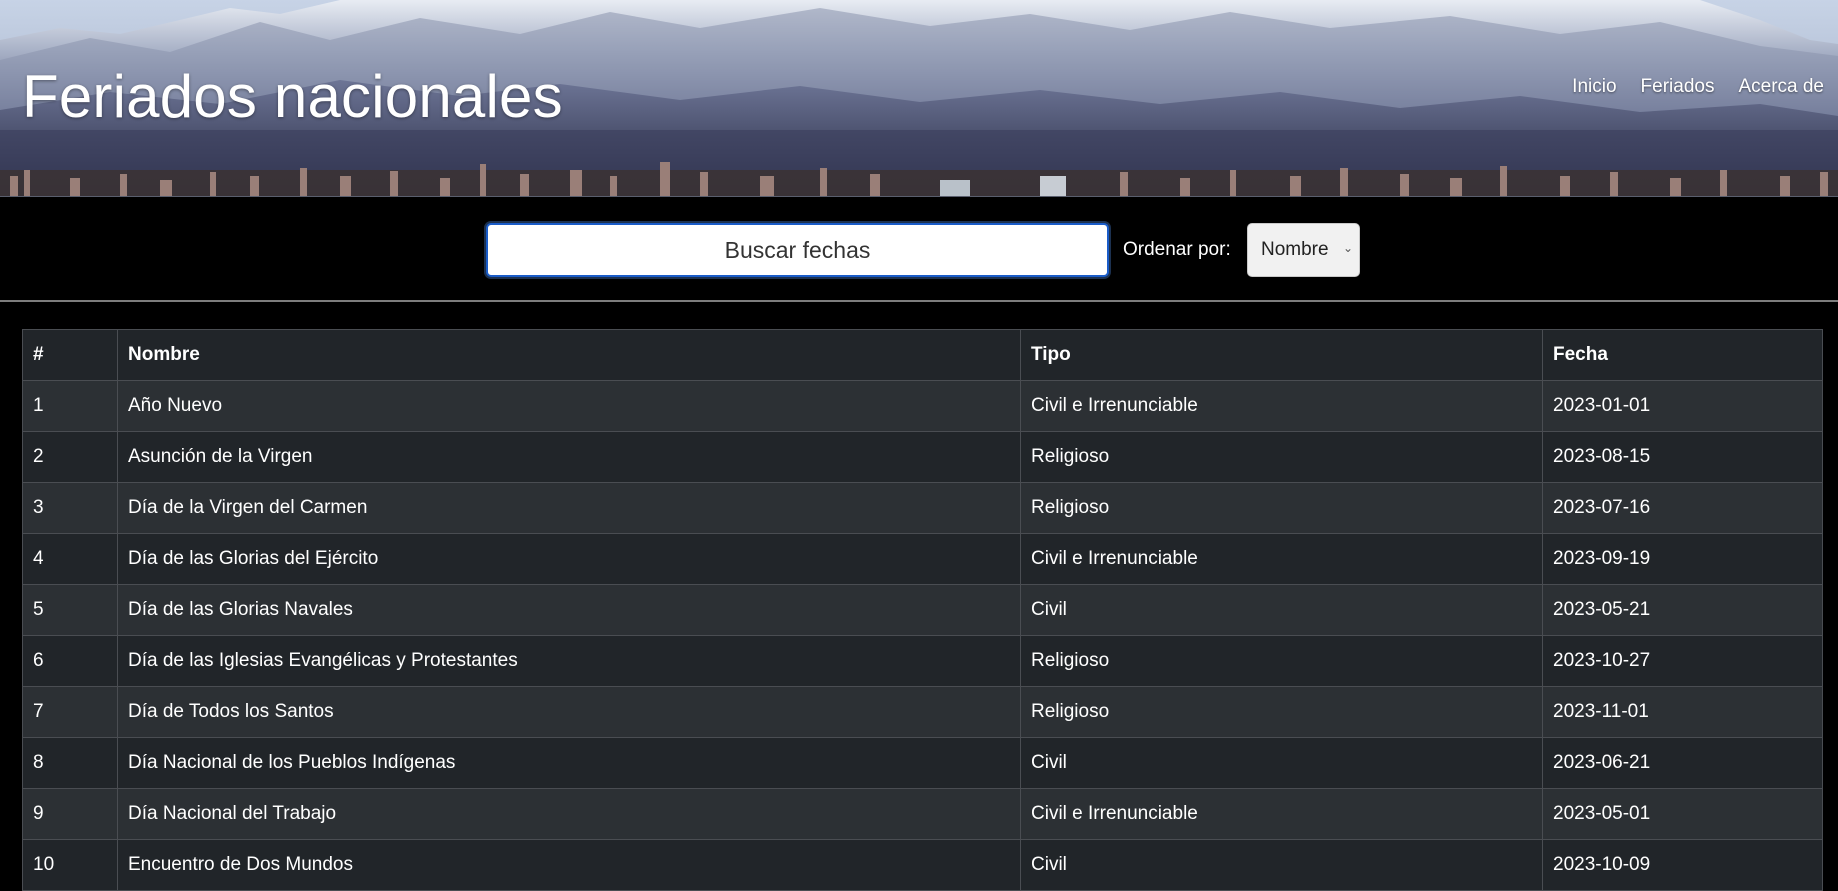  What do you see at coordinates (1594, 87) in the screenshot?
I see `nav-link-inicio: Inicio` at bounding box center [1594, 87].